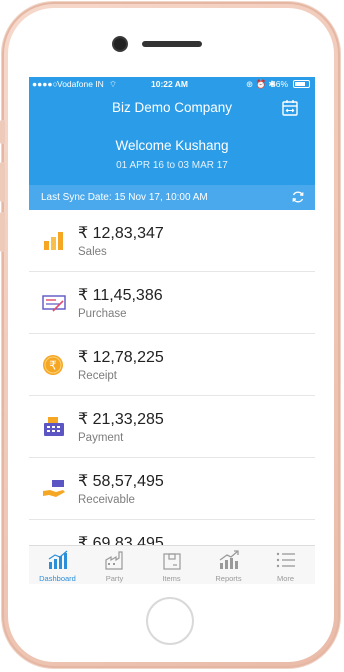 Image resolution: width=344 pixels, height=672 pixels. What do you see at coordinates (102, 314) in the screenshot?
I see `row-label: Purchase` at bounding box center [102, 314].